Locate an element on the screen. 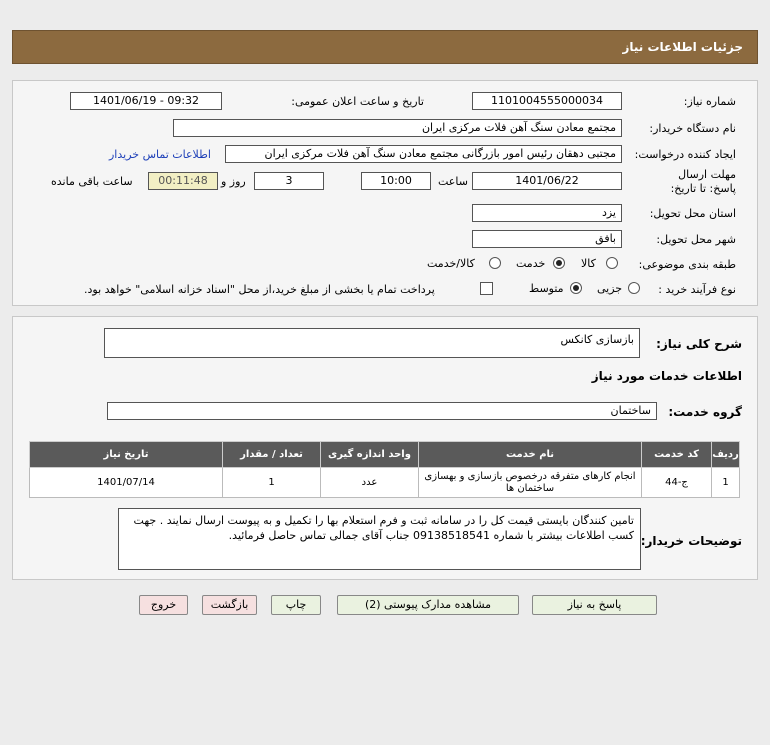 The width and height of the screenshot is (770, 745). page-title: جزئیات اطلاعات نیاز is located at coordinates (682, 47).